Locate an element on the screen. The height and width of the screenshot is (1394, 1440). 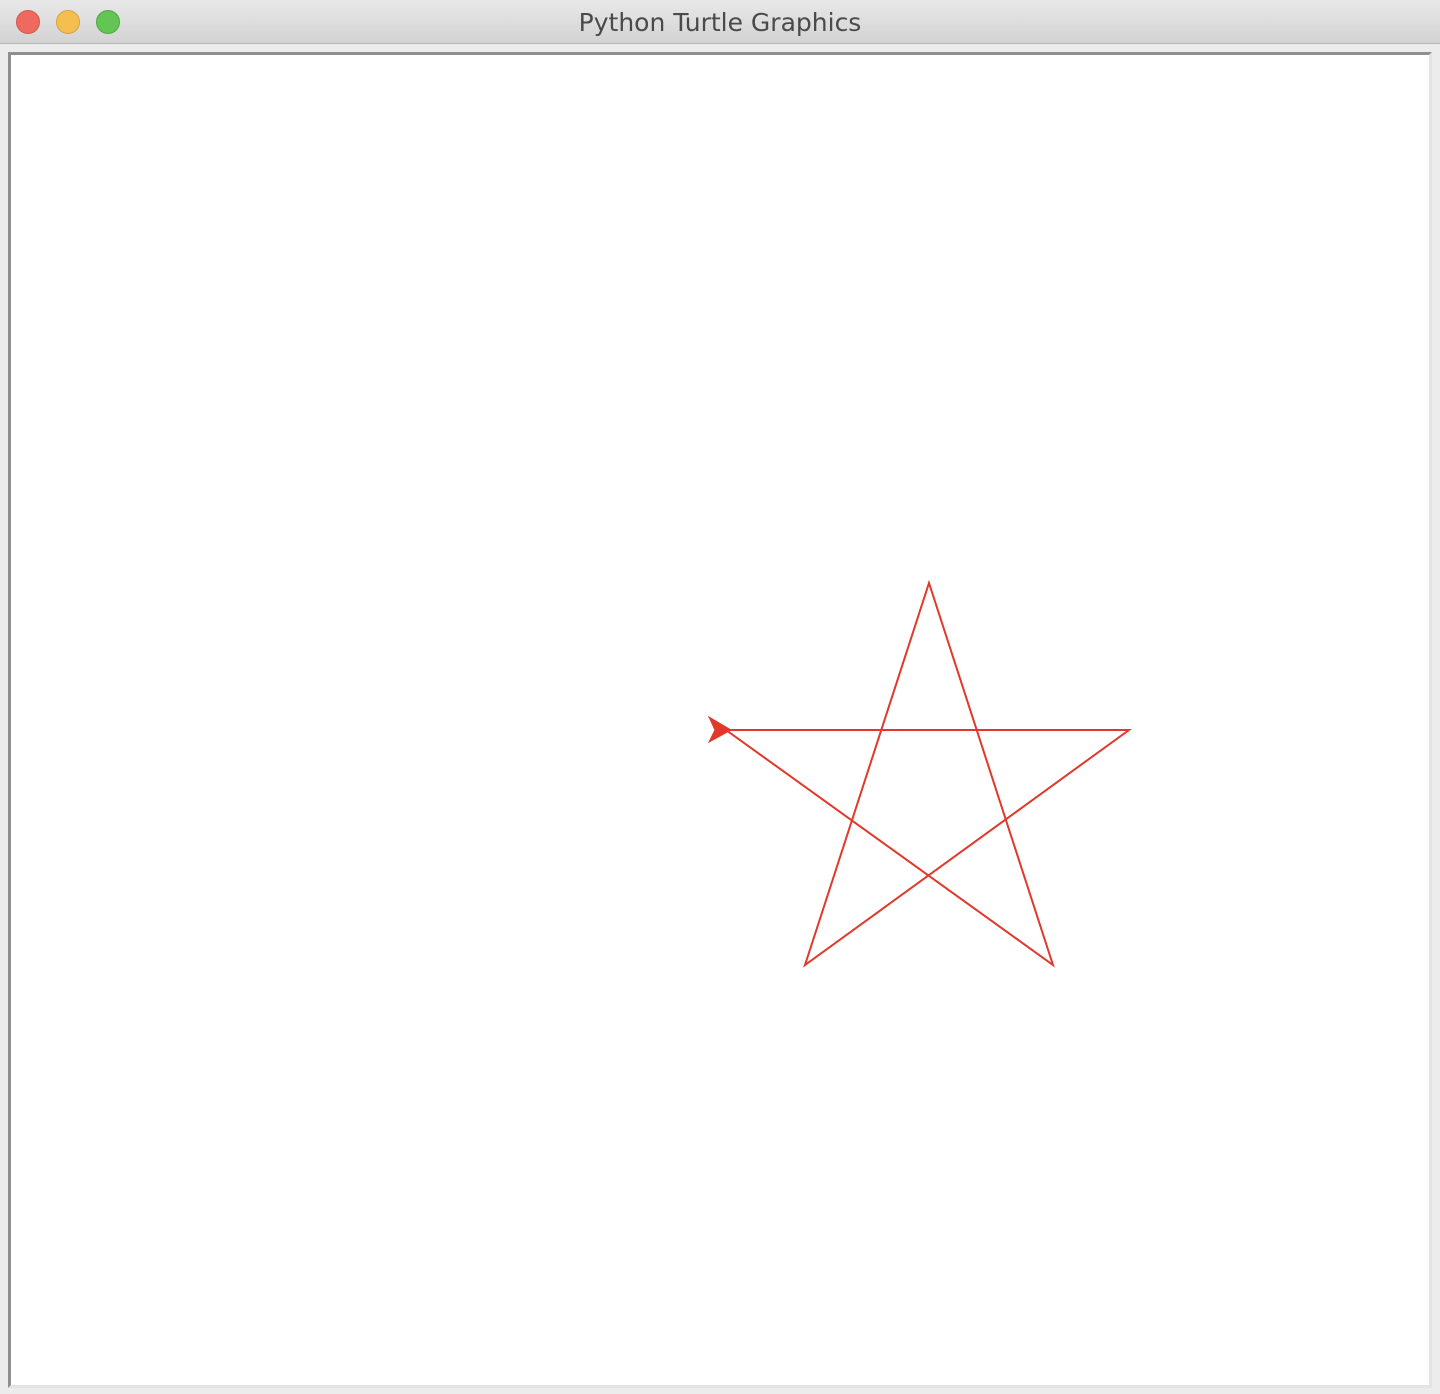
window-title: Python Turtle Graphics is located at coordinates (720, 22).